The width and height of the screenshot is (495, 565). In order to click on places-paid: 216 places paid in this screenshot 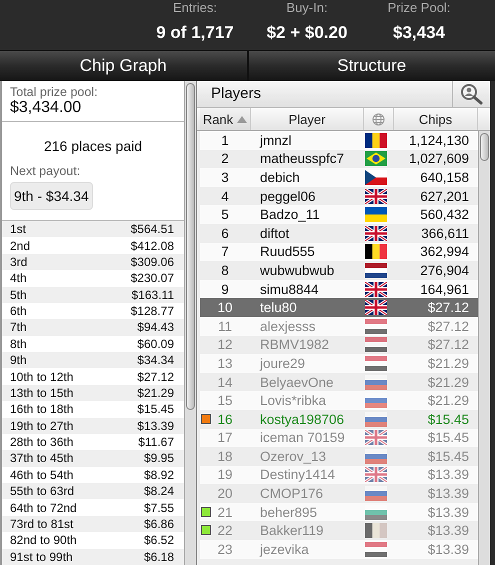, I will do `click(93, 146)`.